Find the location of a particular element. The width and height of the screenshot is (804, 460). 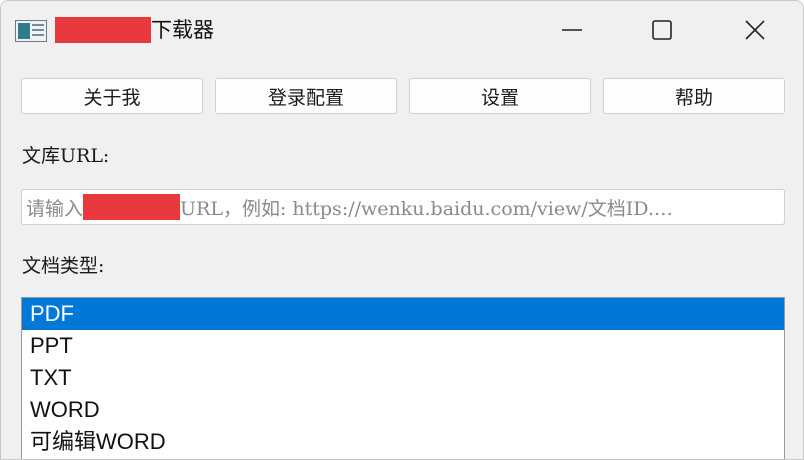

title-bar: 下载器 is located at coordinates (402, 30).